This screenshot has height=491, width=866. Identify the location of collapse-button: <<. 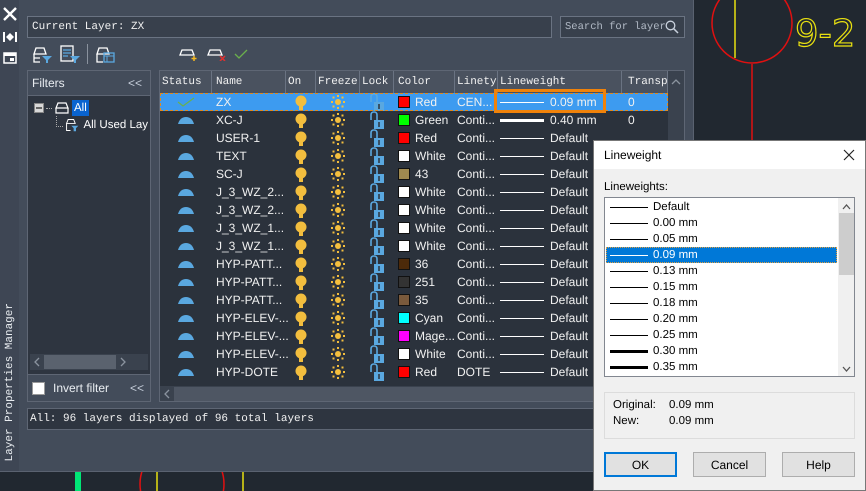
(135, 83).